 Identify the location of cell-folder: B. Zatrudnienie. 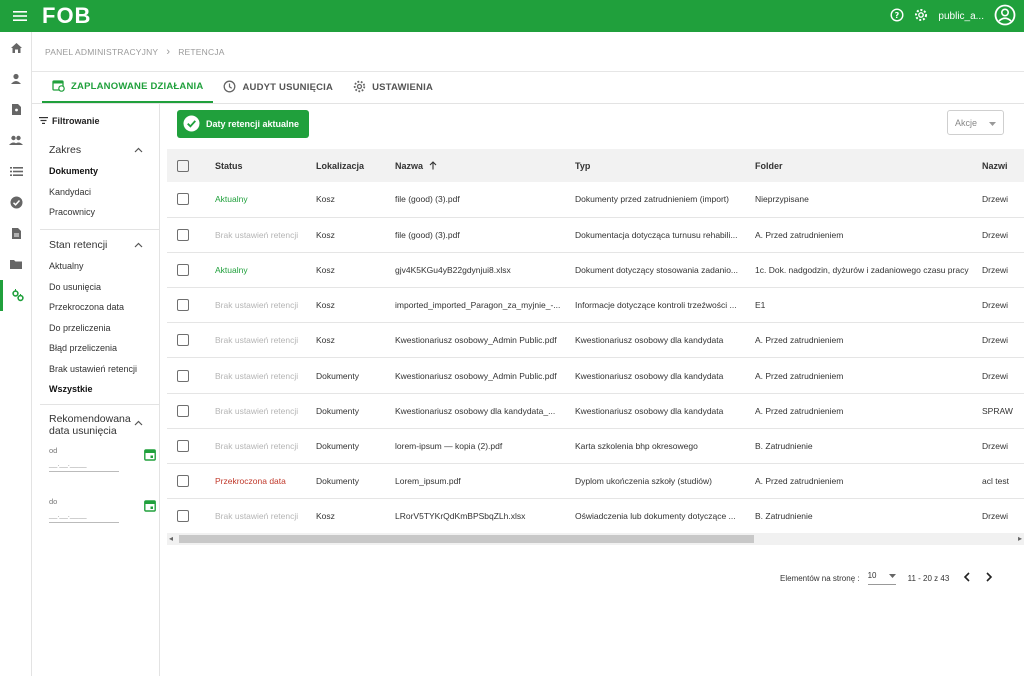
(784, 516).